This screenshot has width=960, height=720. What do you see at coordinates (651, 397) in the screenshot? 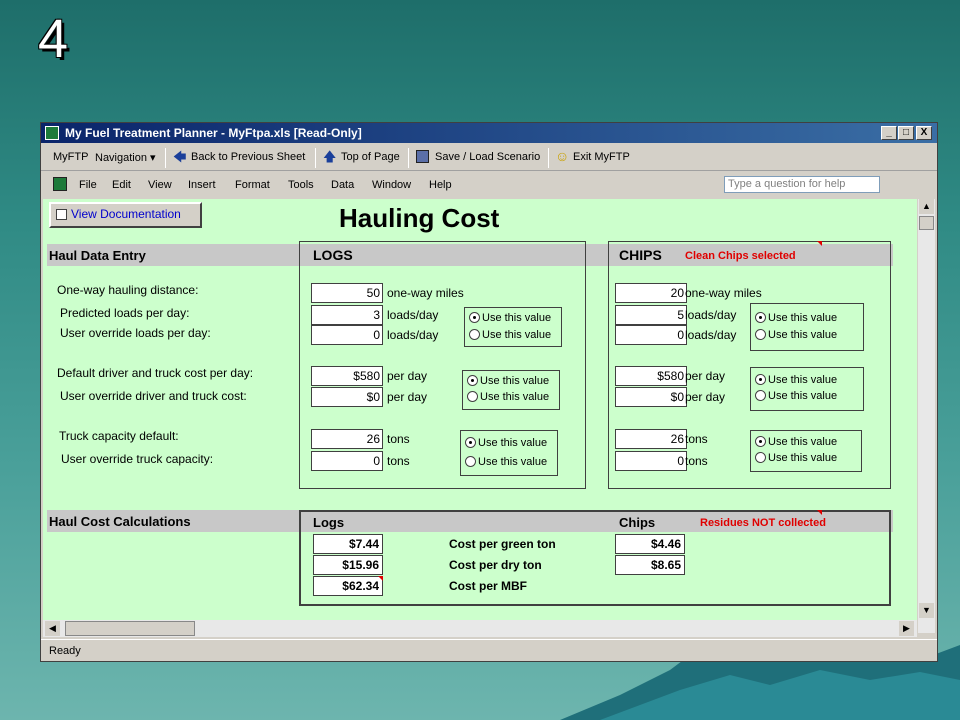
I see `chips-override-cost-cell: $0` at bounding box center [651, 397].